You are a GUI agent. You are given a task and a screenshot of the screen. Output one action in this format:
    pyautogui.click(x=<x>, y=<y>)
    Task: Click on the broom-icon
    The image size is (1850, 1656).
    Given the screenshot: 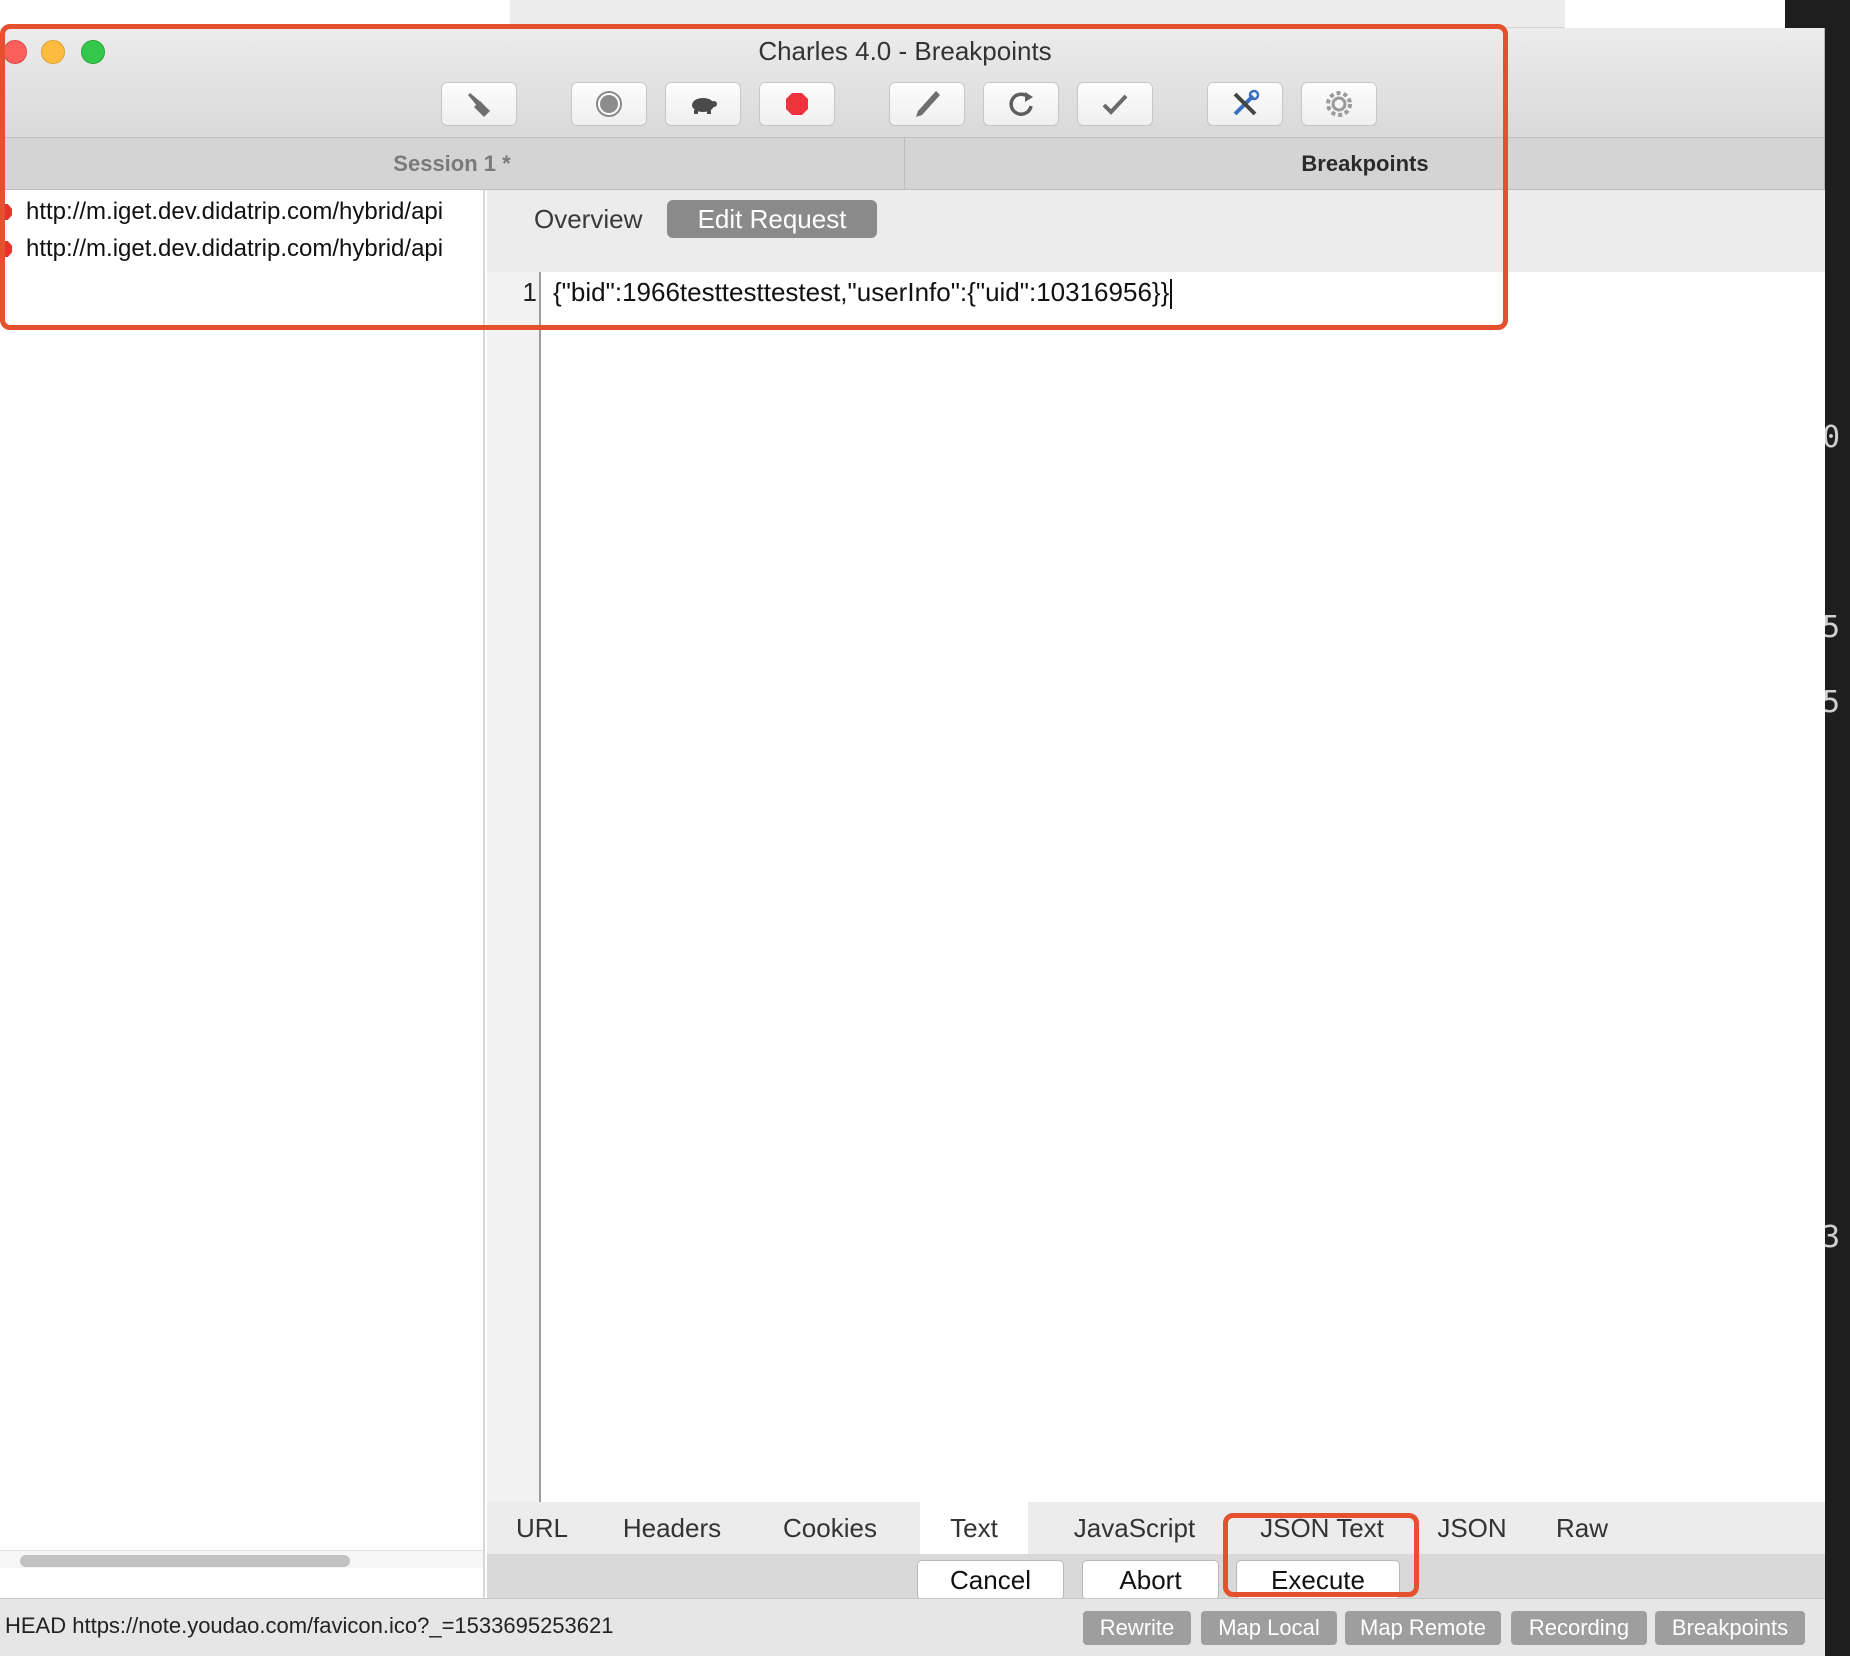 What is the action you would take?
    pyautogui.click(x=479, y=105)
    